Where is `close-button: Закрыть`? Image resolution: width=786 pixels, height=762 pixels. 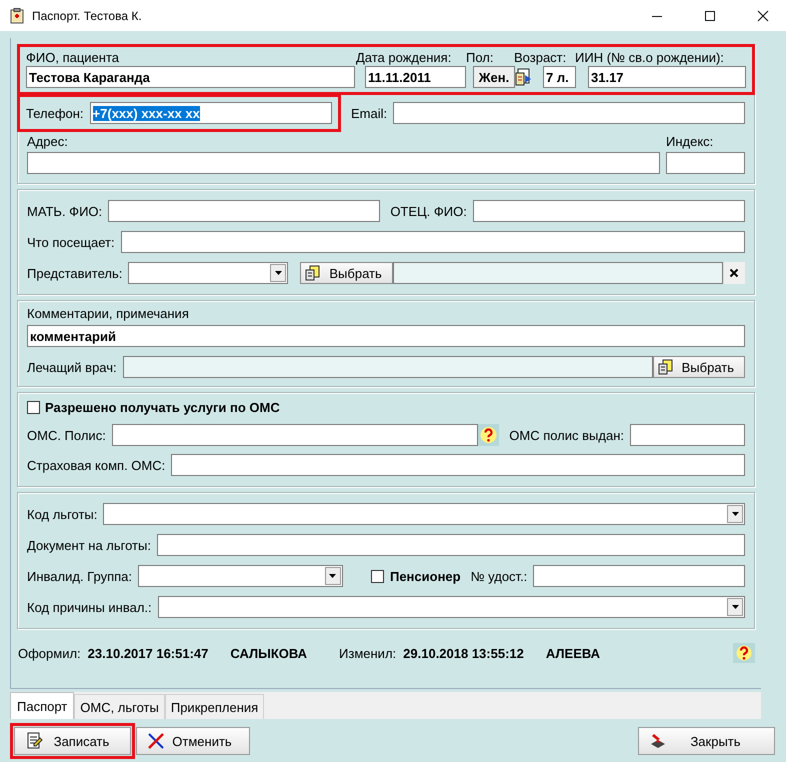 close-button: Закрыть is located at coordinates (706, 741).